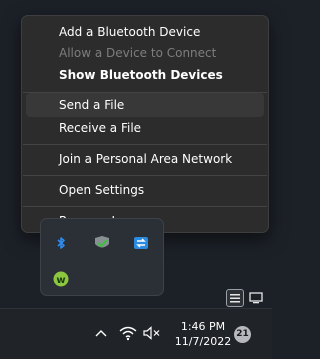 This screenshot has height=359, width=320. I want to click on menu-item-receive-file: Receive a File, so click(145, 128).